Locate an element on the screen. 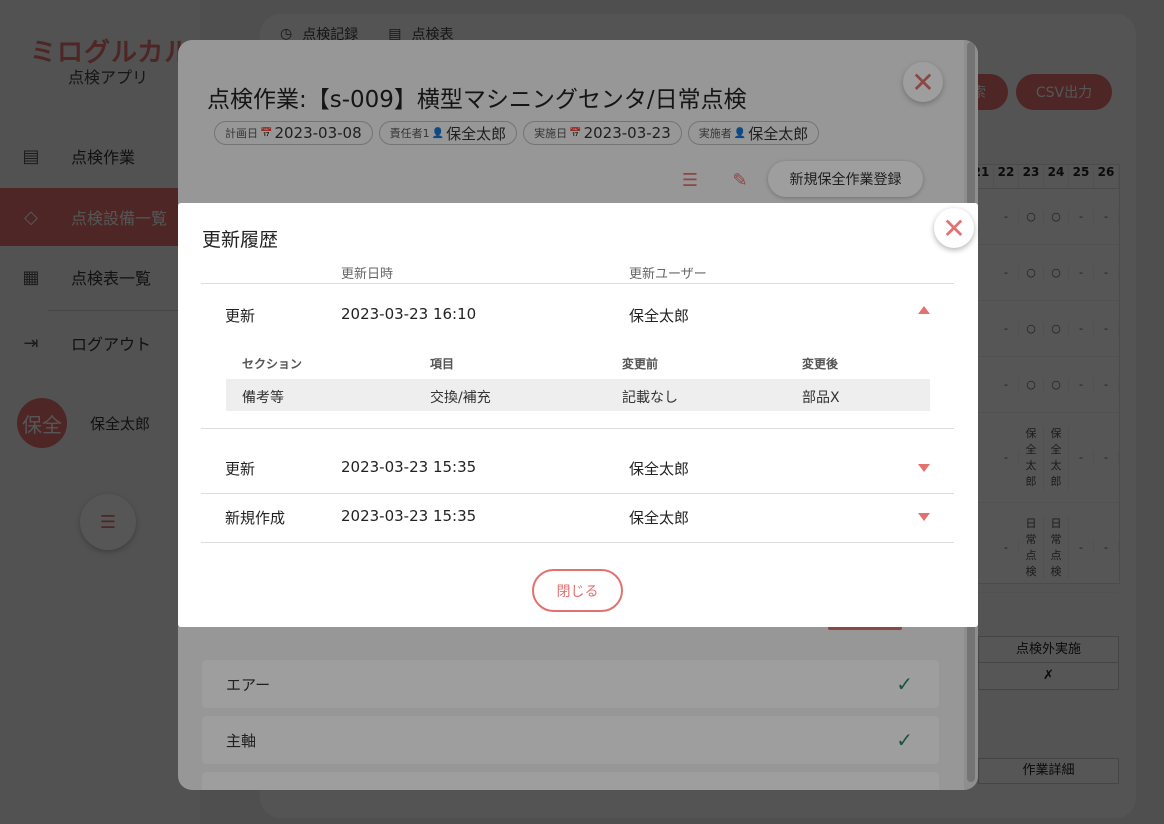 The height and width of the screenshot is (824, 1164). history-row: 新規作成 2023-03-23 15:35 保全太郎 is located at coordinates (577, 517).